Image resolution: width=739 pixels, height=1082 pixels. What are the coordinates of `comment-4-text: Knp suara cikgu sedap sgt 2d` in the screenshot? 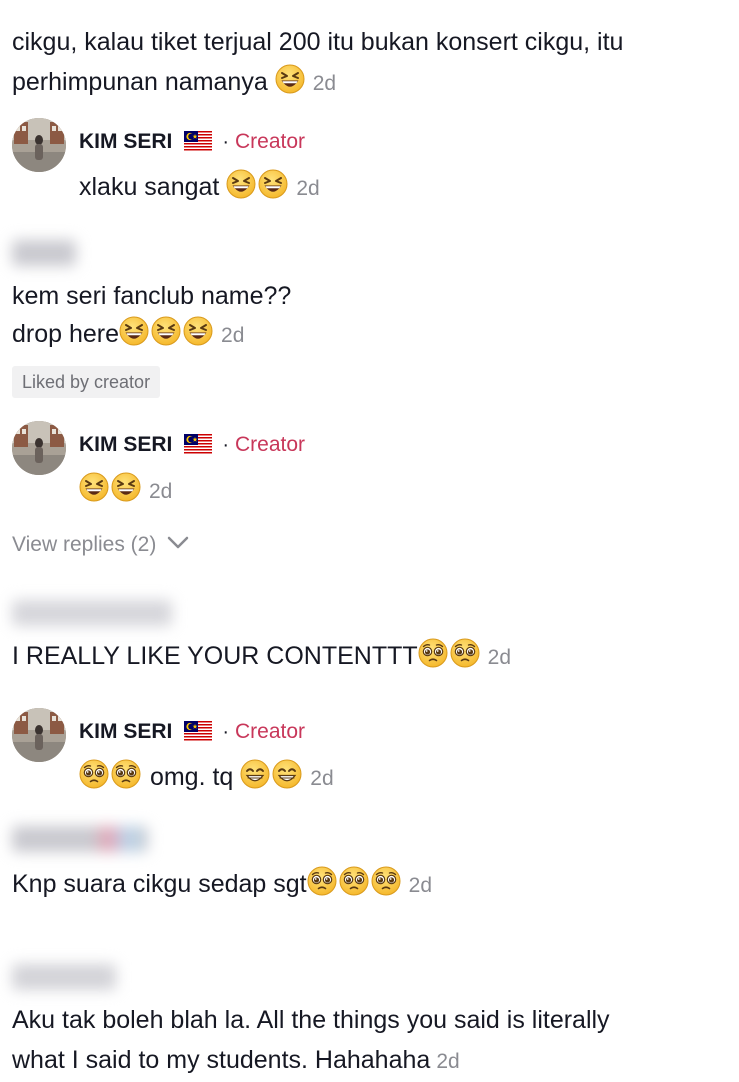 It's located at (222, 885).